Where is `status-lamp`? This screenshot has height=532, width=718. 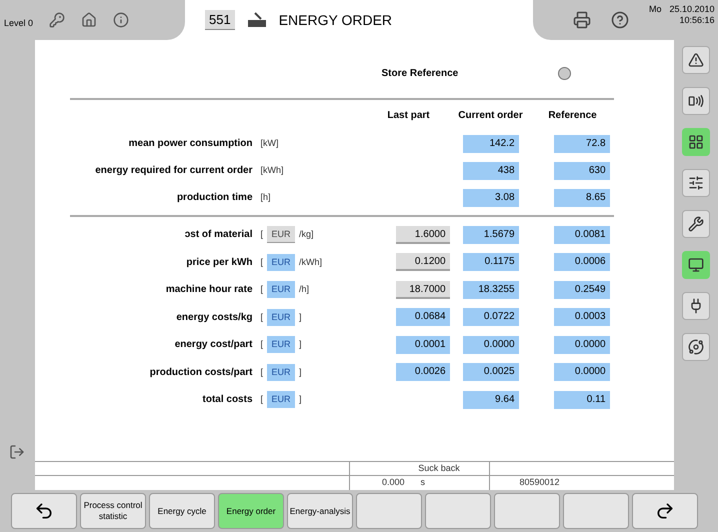
status-lamp is located at coordinates (565, 73).